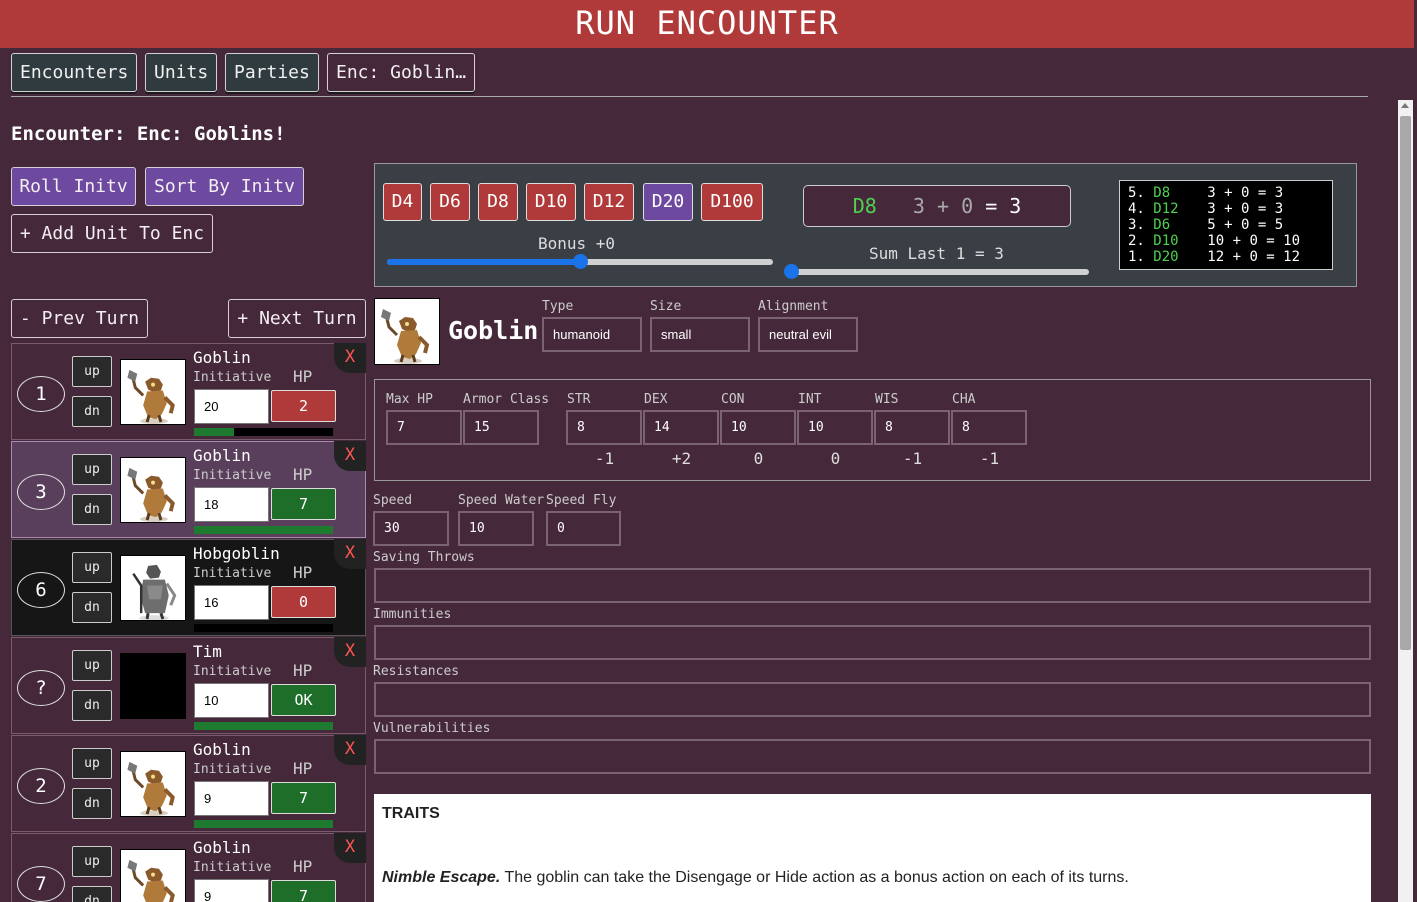 The width and height of the screenshot is (1417, 902). Describe the element at coordinates (188, 685) in the screenshot. I see `combatant-row: ? up dn Tim Initiative HP 10 OK X` at that location.